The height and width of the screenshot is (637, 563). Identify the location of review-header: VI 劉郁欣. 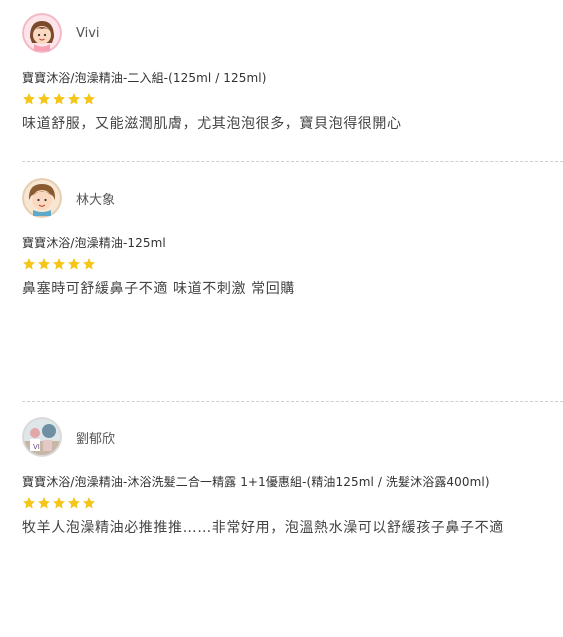
(292, 437).